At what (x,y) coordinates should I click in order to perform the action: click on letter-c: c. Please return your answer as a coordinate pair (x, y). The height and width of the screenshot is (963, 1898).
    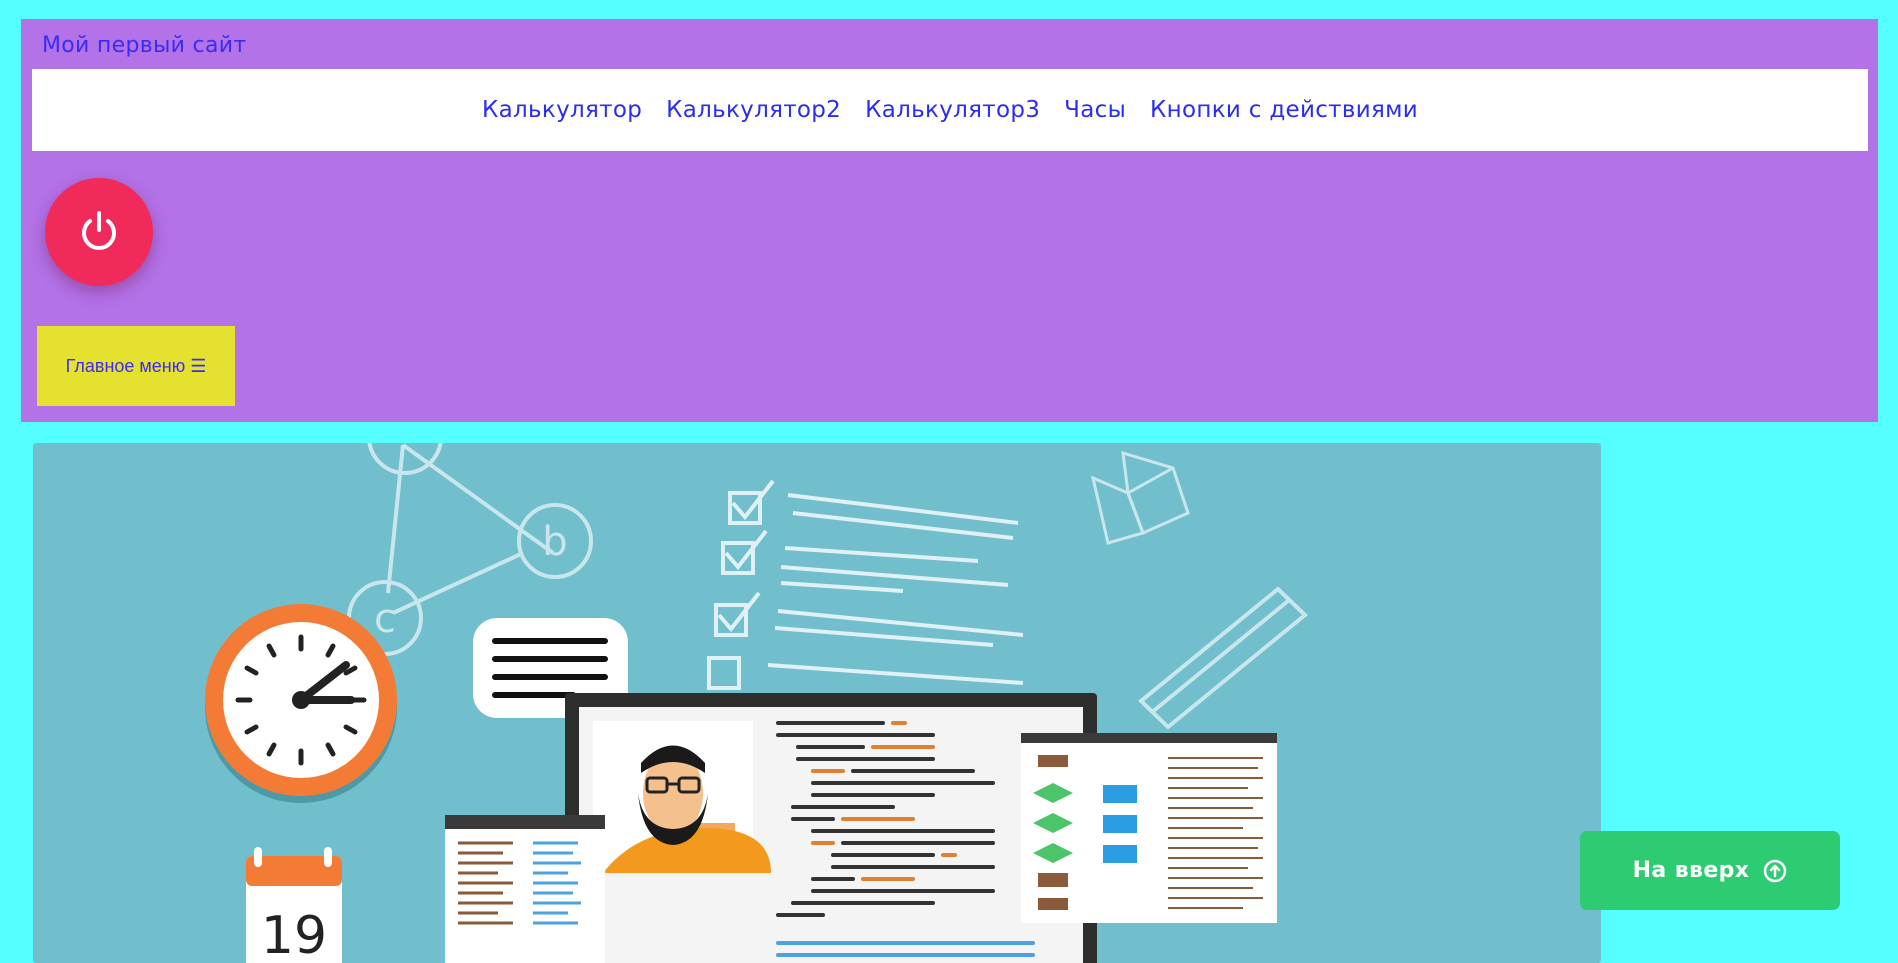
    Looking at the image, I should click on (385, 619).